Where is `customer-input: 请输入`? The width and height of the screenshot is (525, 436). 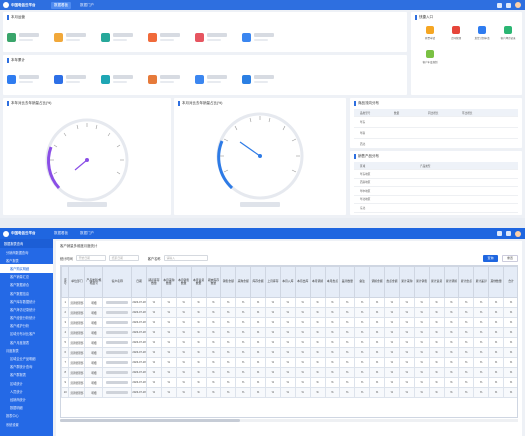 customer-input: 请输入 is located at coordinates (185, 258).